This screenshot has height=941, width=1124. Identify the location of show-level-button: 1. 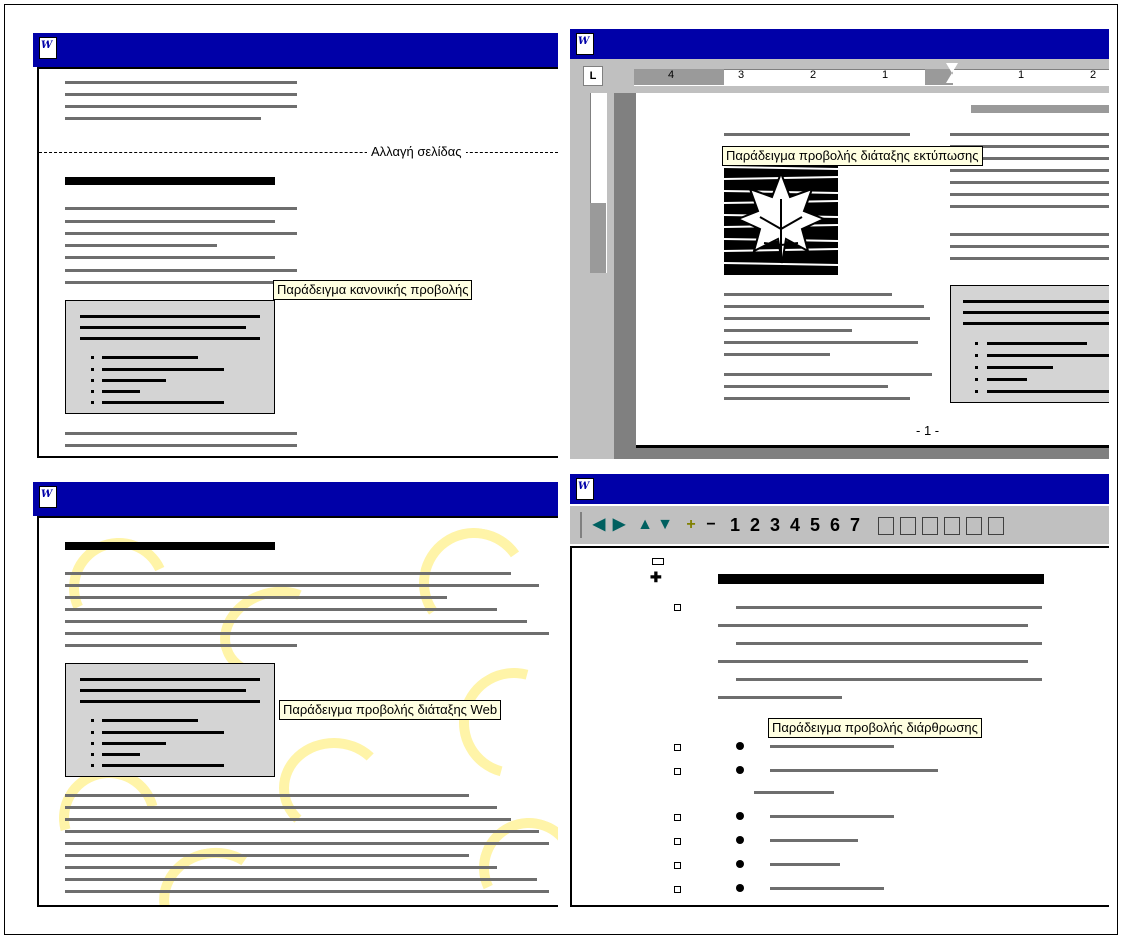
(735, 525).